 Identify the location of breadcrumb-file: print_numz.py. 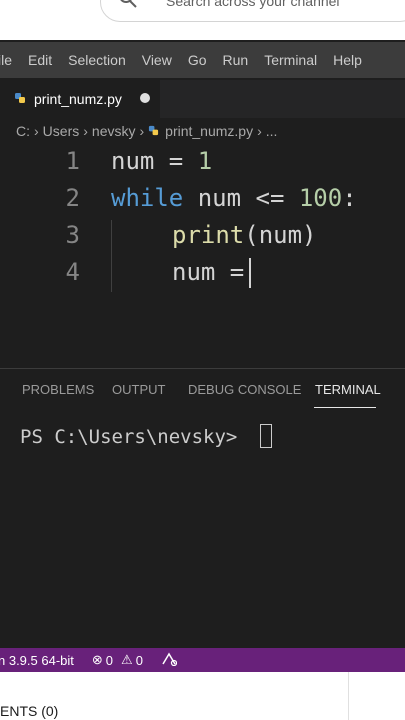
(209, 131).